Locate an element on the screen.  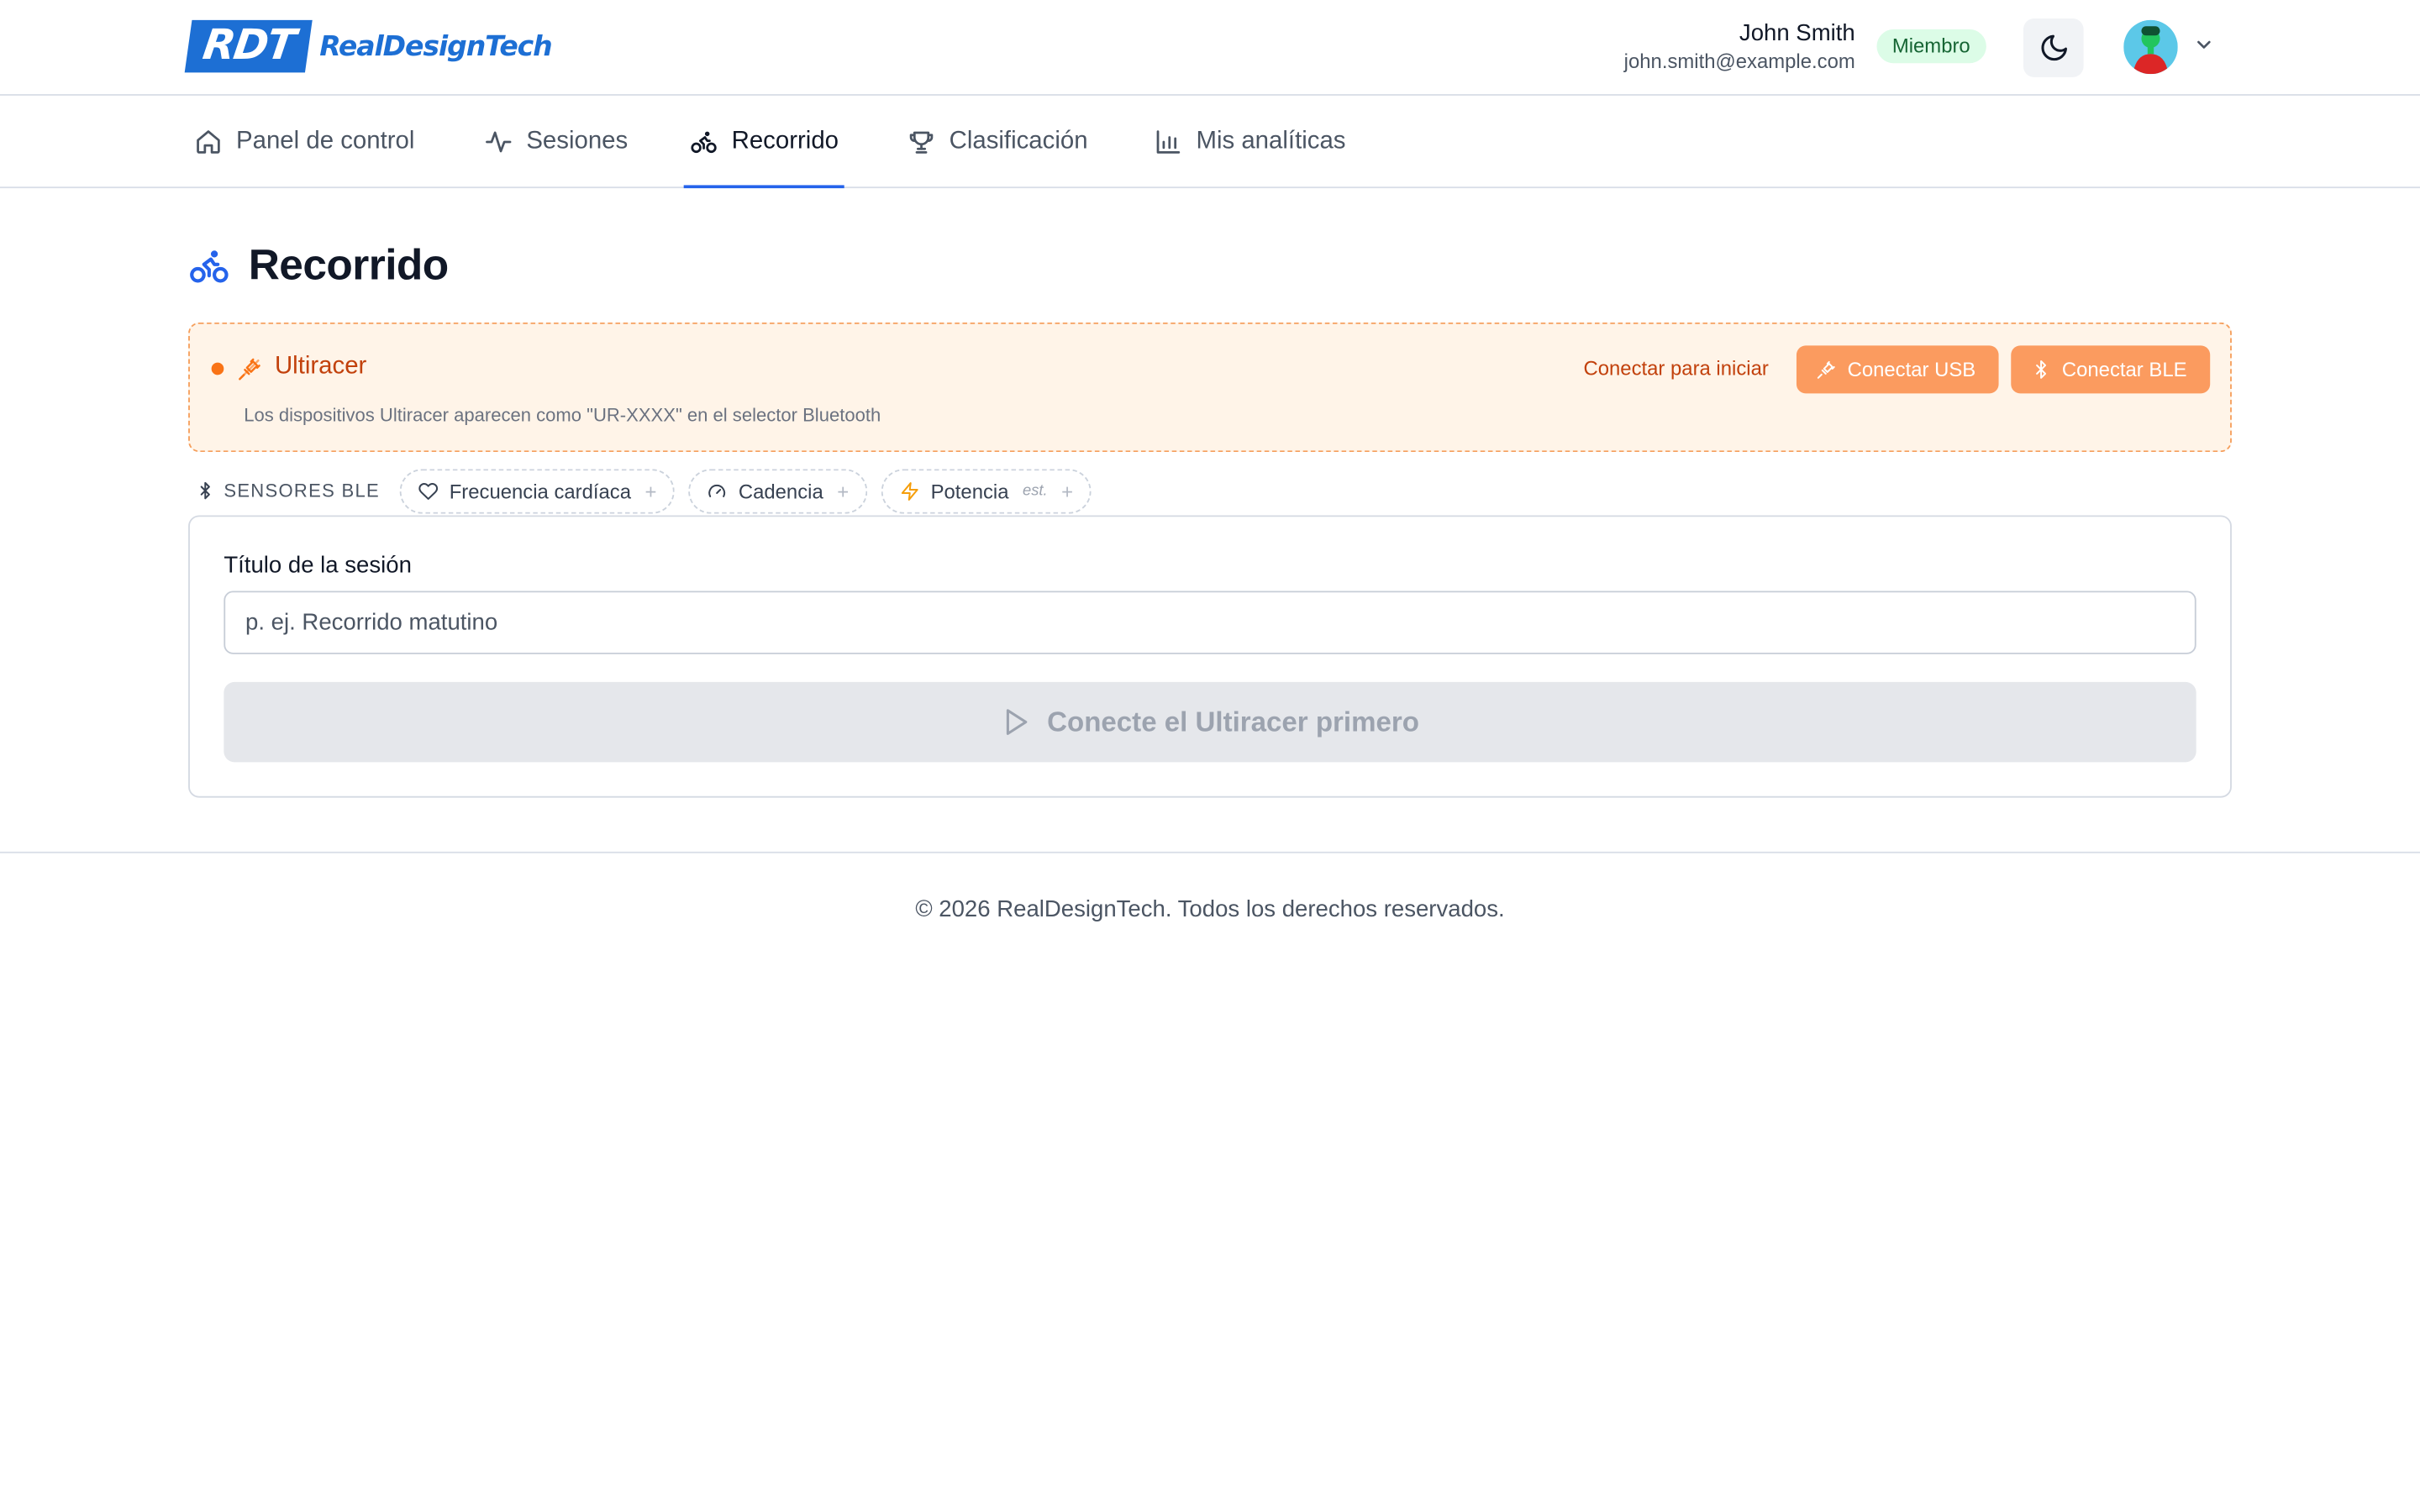
sensor-chip-label: Potencia is located at coordinates (969, 490).